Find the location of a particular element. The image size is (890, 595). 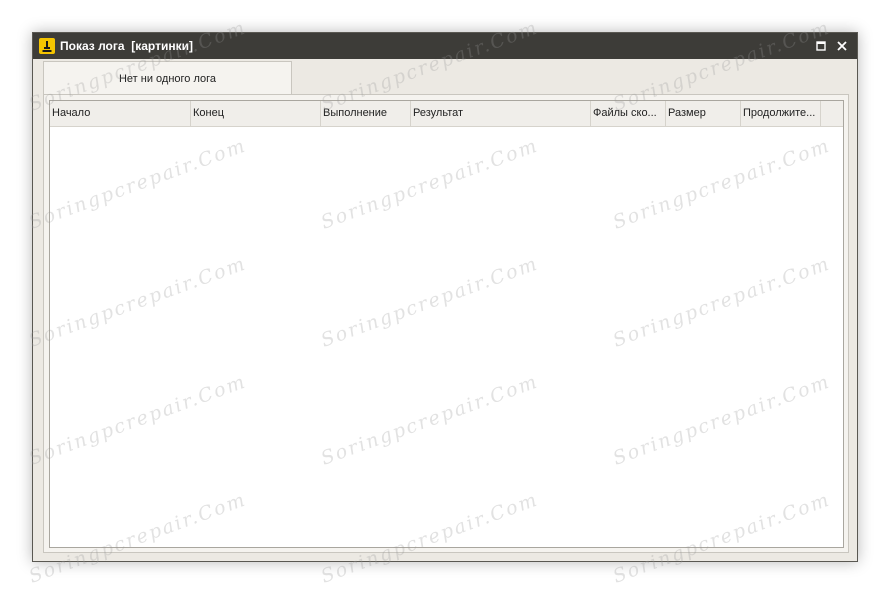

window-controls is located at coordinates (828, 46).